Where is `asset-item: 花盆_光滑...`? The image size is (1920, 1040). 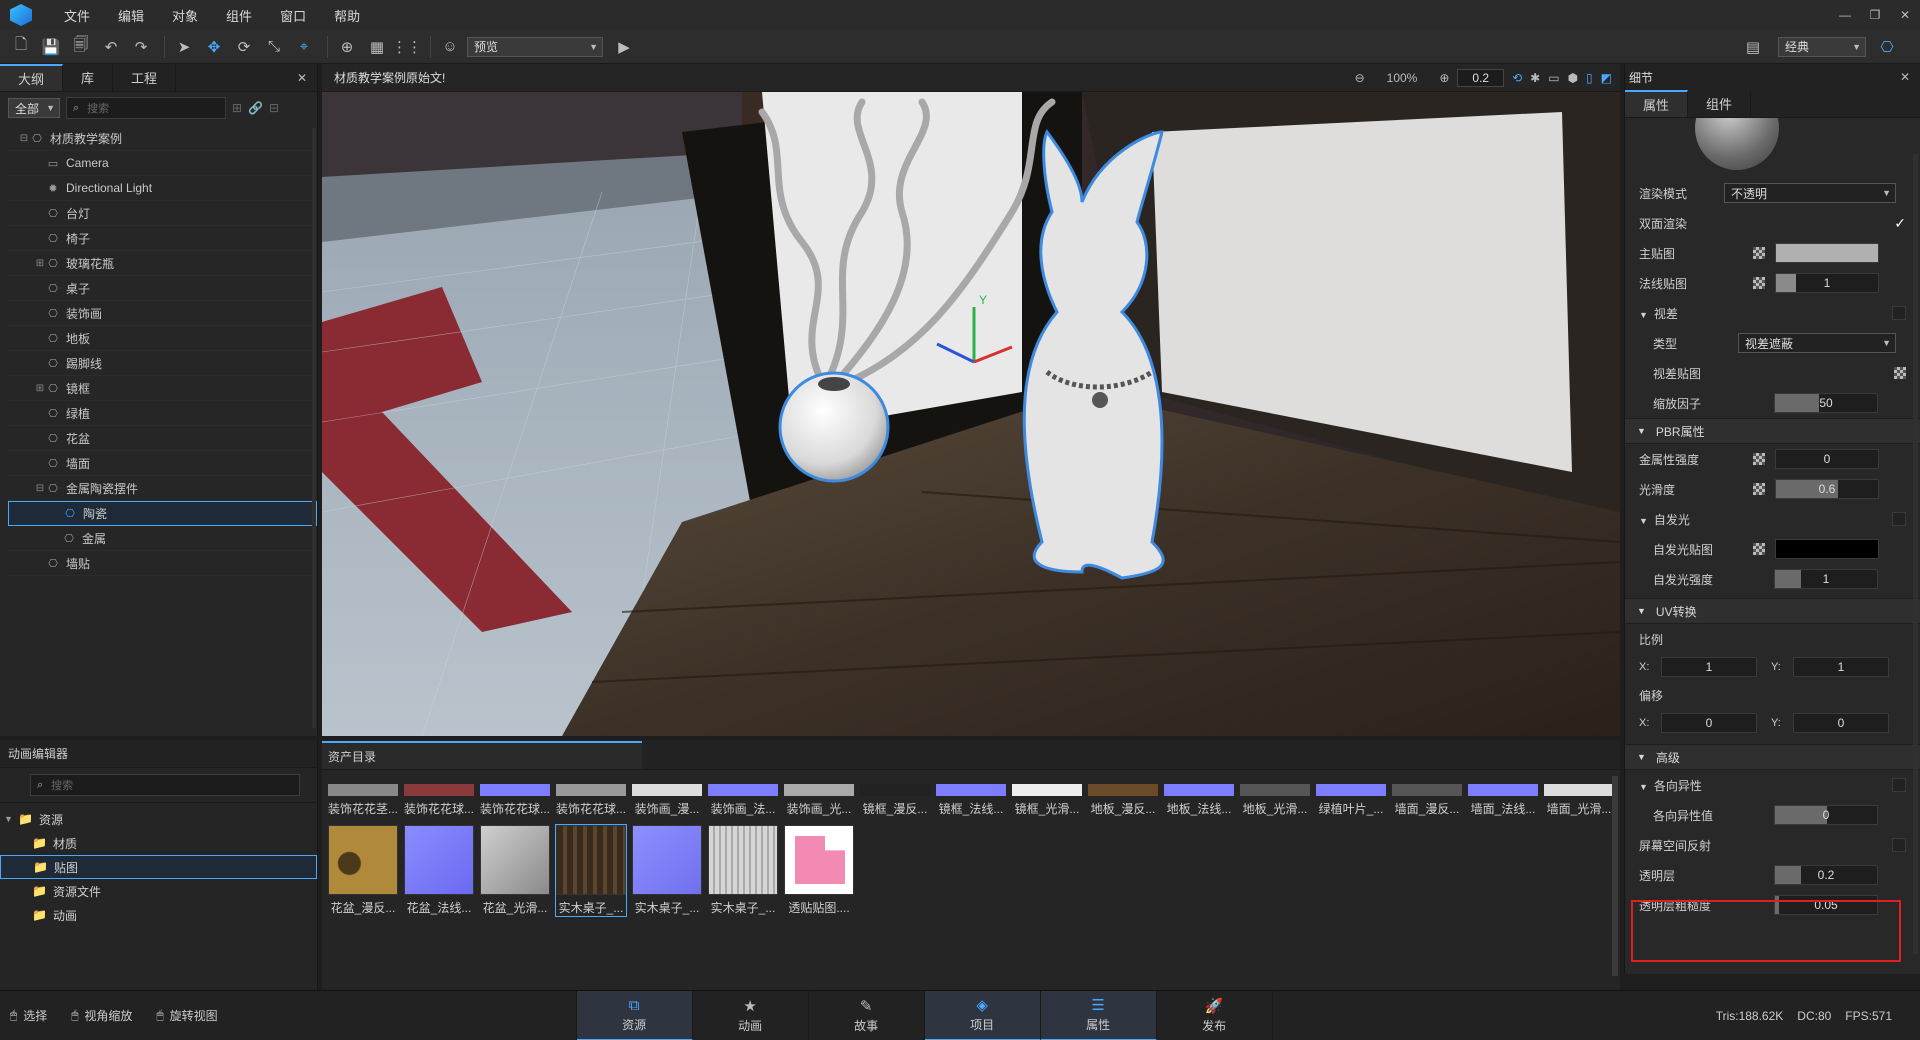
asset-item: 花盆_光滑... is located at coordinates (515, 870).